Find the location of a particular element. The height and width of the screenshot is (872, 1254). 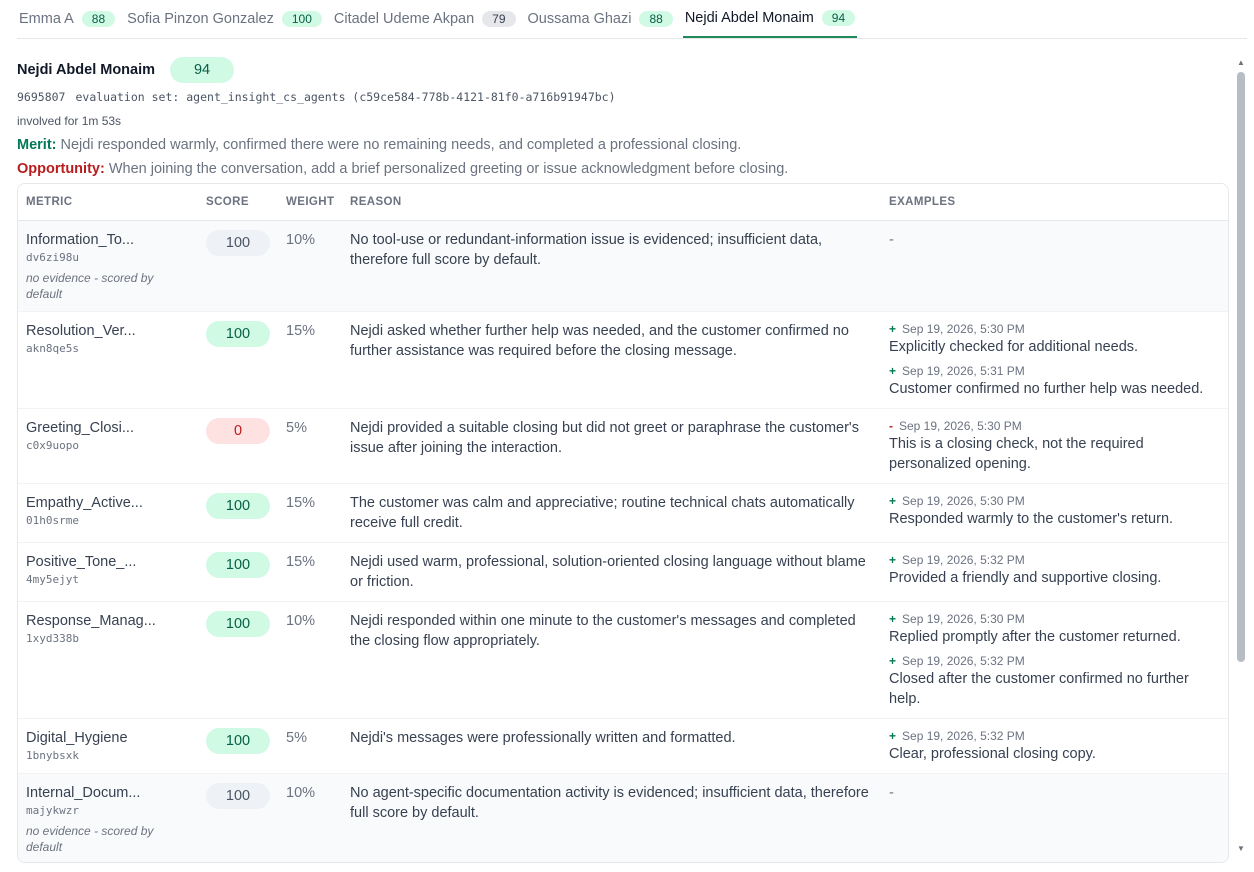

metric-id: c0x9uopo is located at coordinates (52, 445).